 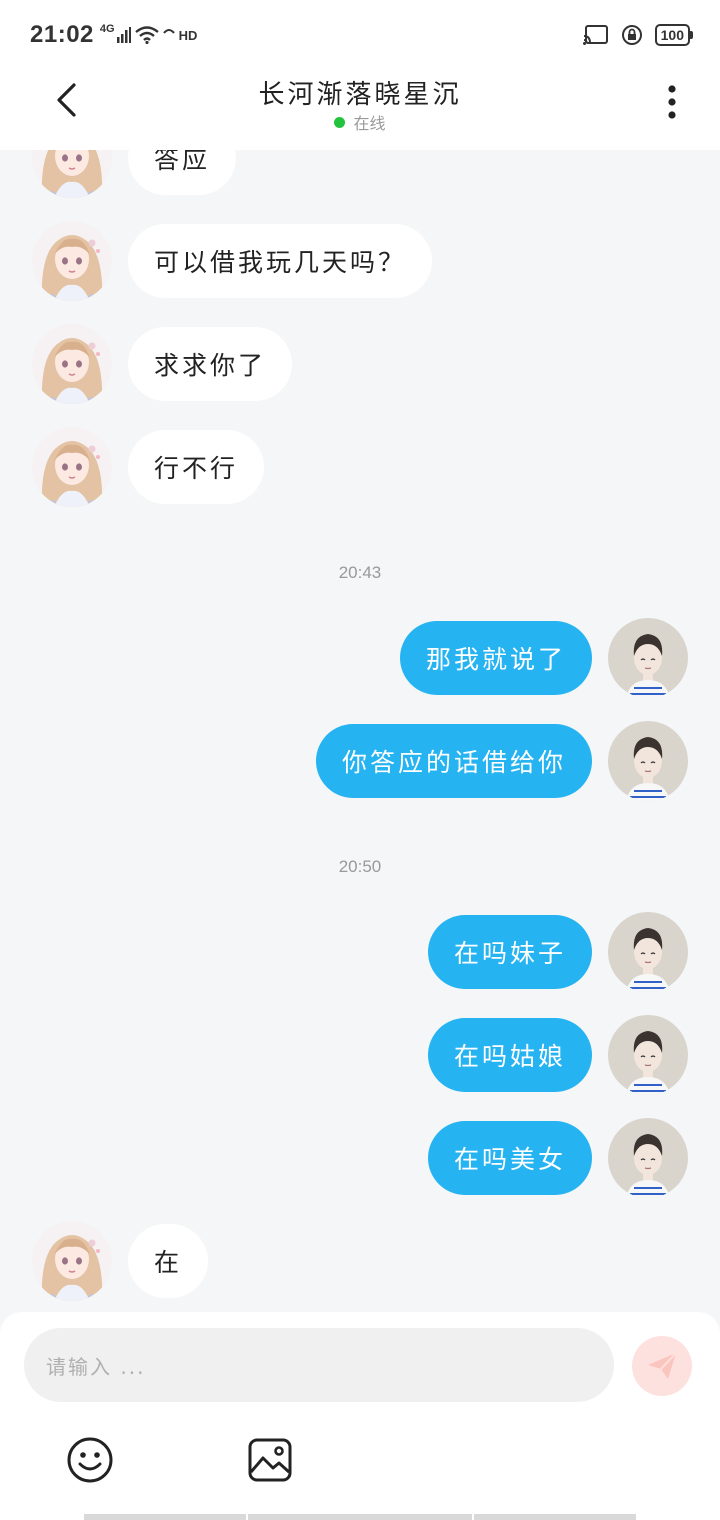 What do you see at coordinates (453, 761) in the screenshot?
I see `message-bubble-outgoing: 你答应的话借给你` at bounding box center [453, 761].